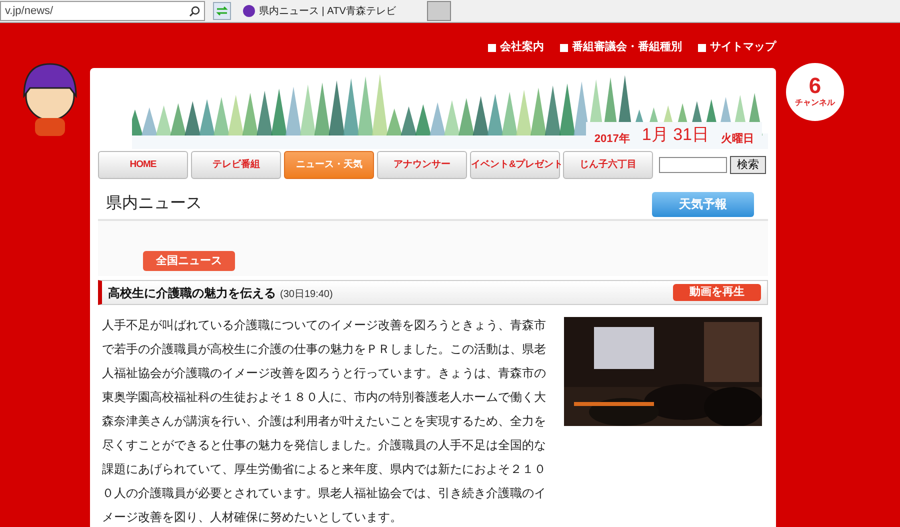  Describe the element at coordinates (153, 204) in the screenshot. I see `section-title: 県内ニュース` at that location.